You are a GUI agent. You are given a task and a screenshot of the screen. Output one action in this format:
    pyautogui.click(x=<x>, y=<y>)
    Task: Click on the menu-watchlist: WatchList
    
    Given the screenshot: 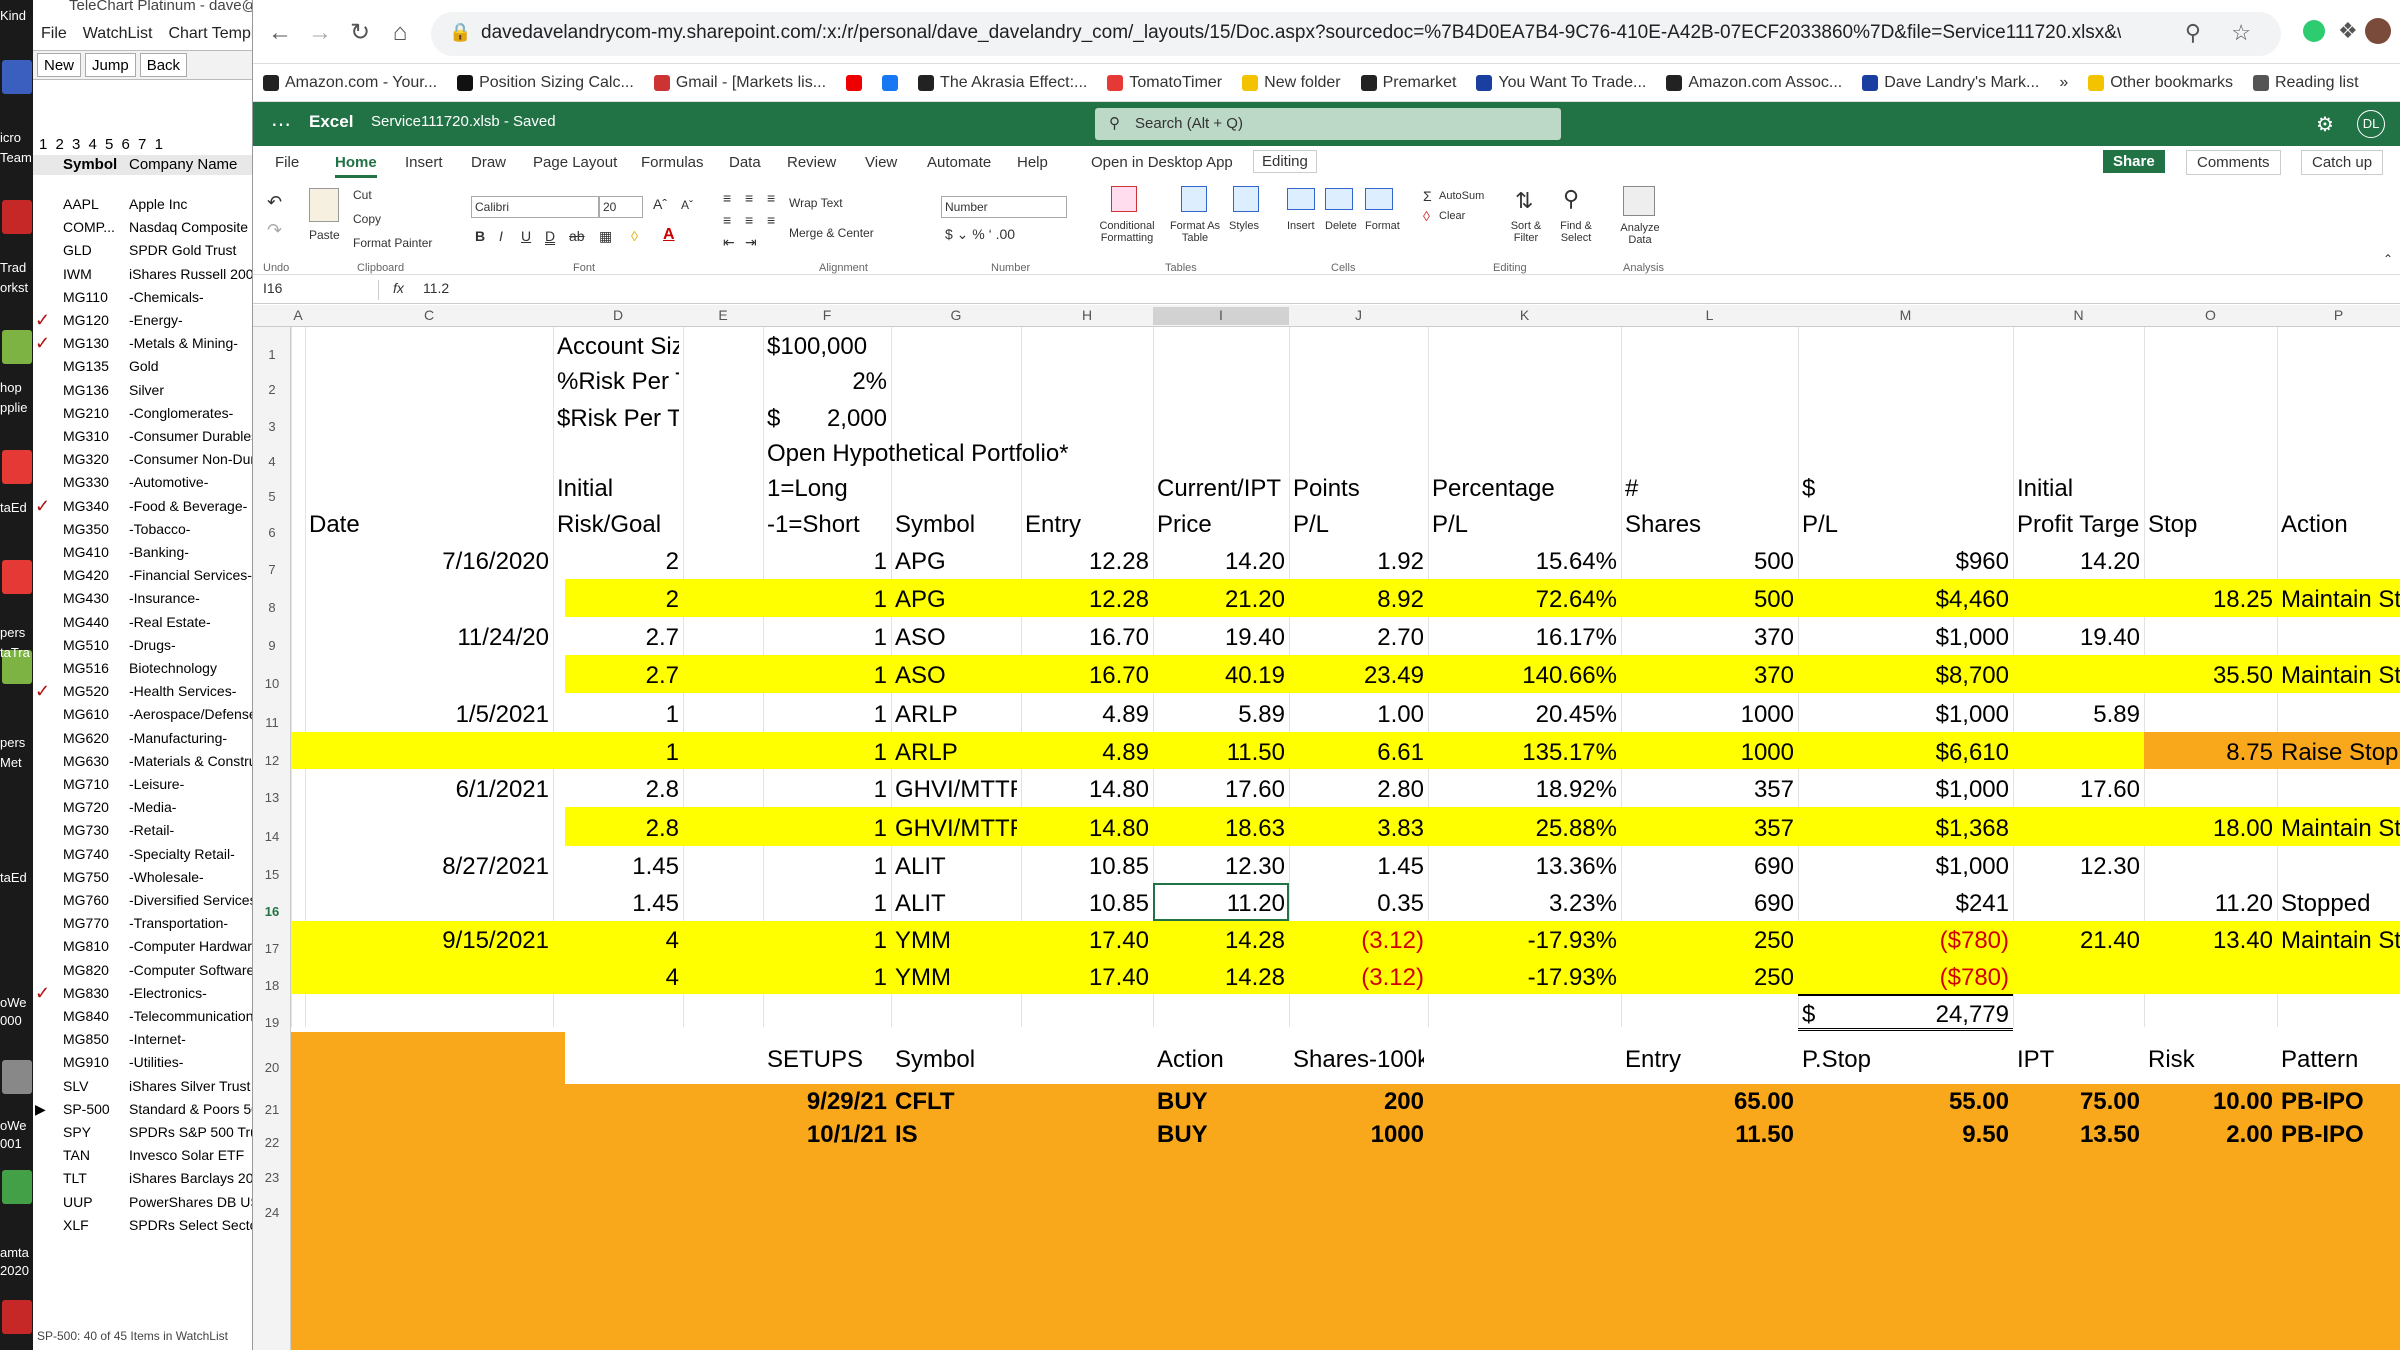 What is the action you would take?
    pyautogui.click(x=118, y=35)
    